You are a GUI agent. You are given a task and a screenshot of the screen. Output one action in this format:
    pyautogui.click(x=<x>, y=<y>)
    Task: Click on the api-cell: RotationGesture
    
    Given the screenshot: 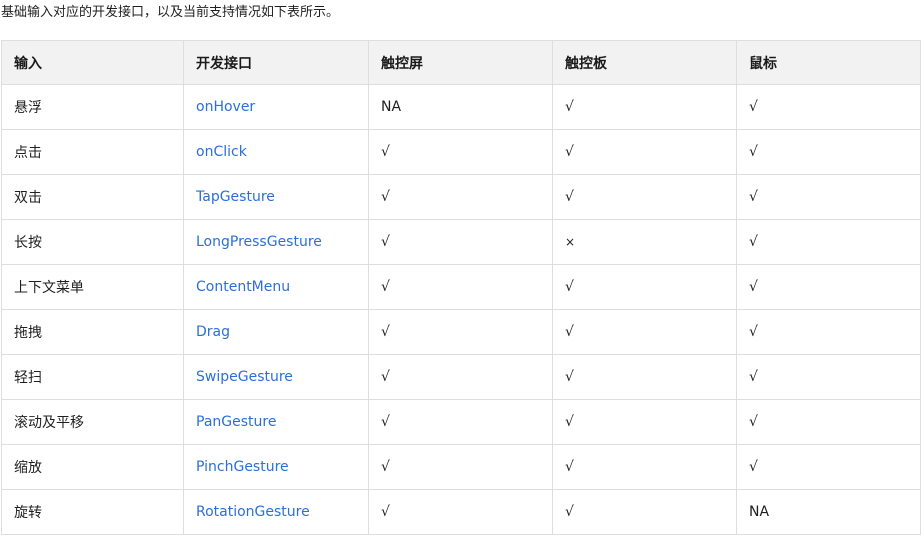 What is the action you would take?
    pyautogui.click(x=276, y=512)
    